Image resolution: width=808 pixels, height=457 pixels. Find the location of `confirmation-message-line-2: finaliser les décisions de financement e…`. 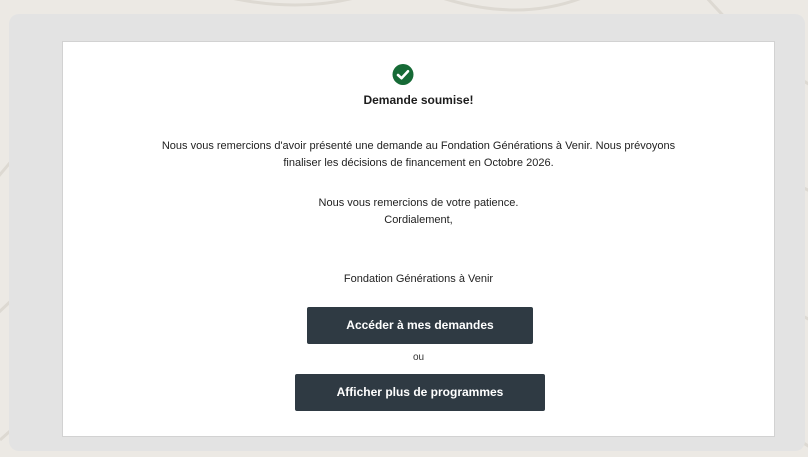

confirmation-message-line-2: finaliser les décisions de financement e… is located at coordinates (418, 163).